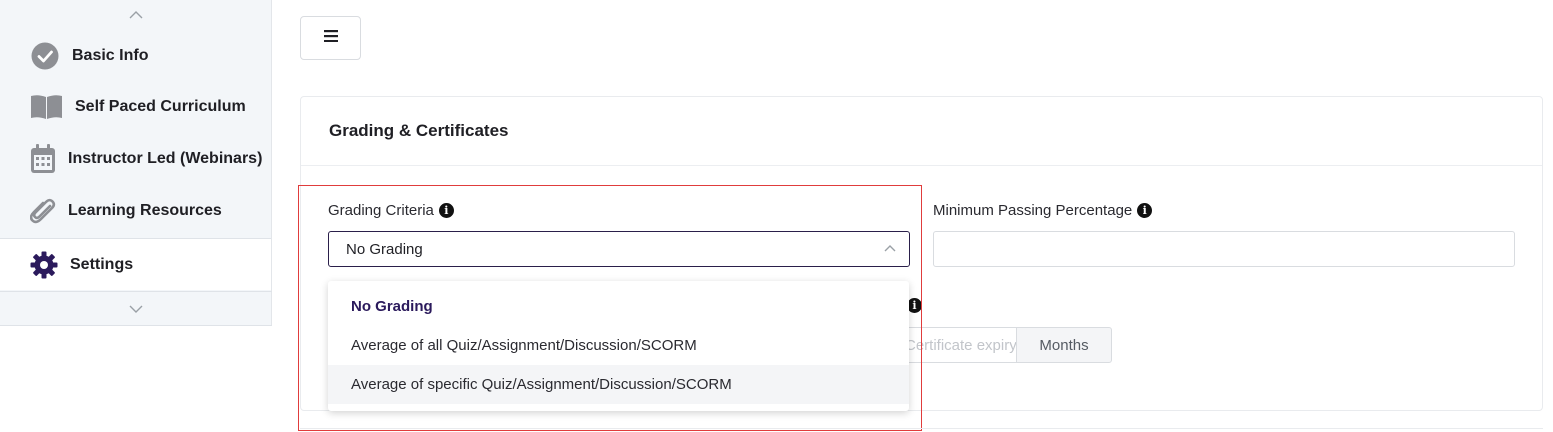 The image size is (1553, 432). What do you see at coordinates (1033, 210) in the screenshot?
I see `minimum-passing-label-text: Minimum Passing Percentage` at bounding box center [1033, 210].